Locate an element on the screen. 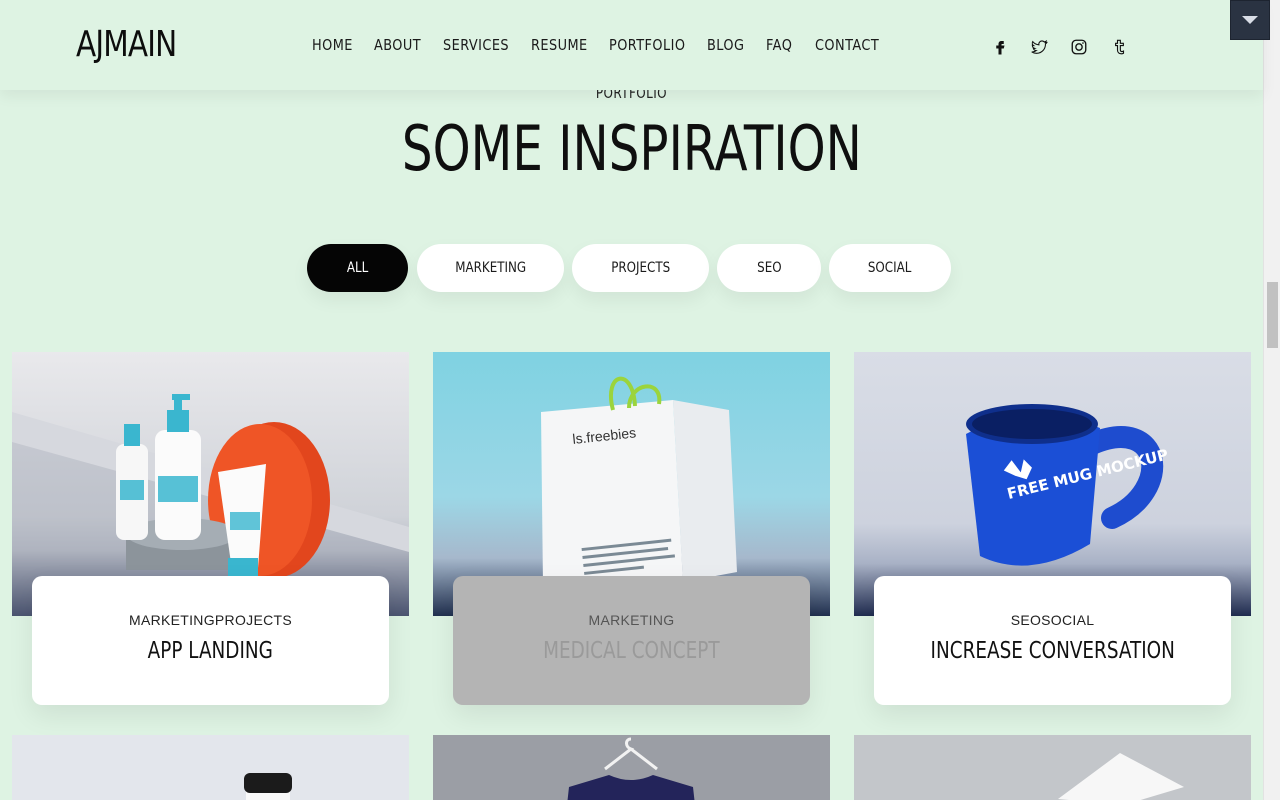  filter-all-button: ALL is located at coordinates (357, 268).